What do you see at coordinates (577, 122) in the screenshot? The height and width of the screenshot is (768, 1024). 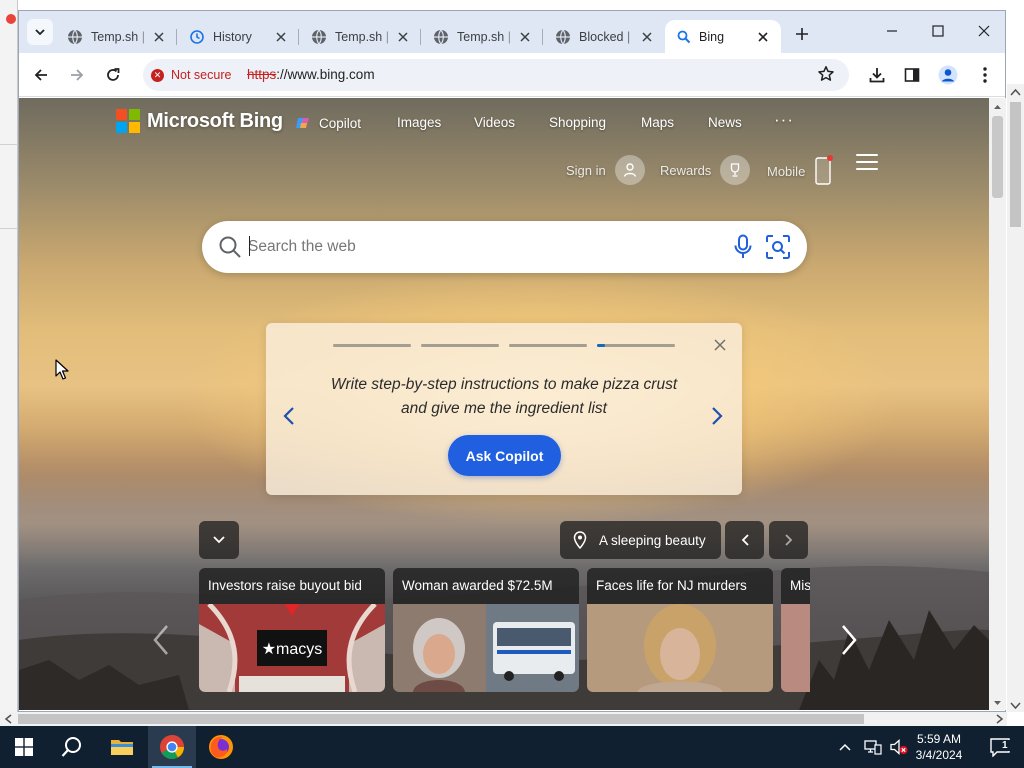 I see `nav-shopping: Shopping` at bounding box center [577, 122].